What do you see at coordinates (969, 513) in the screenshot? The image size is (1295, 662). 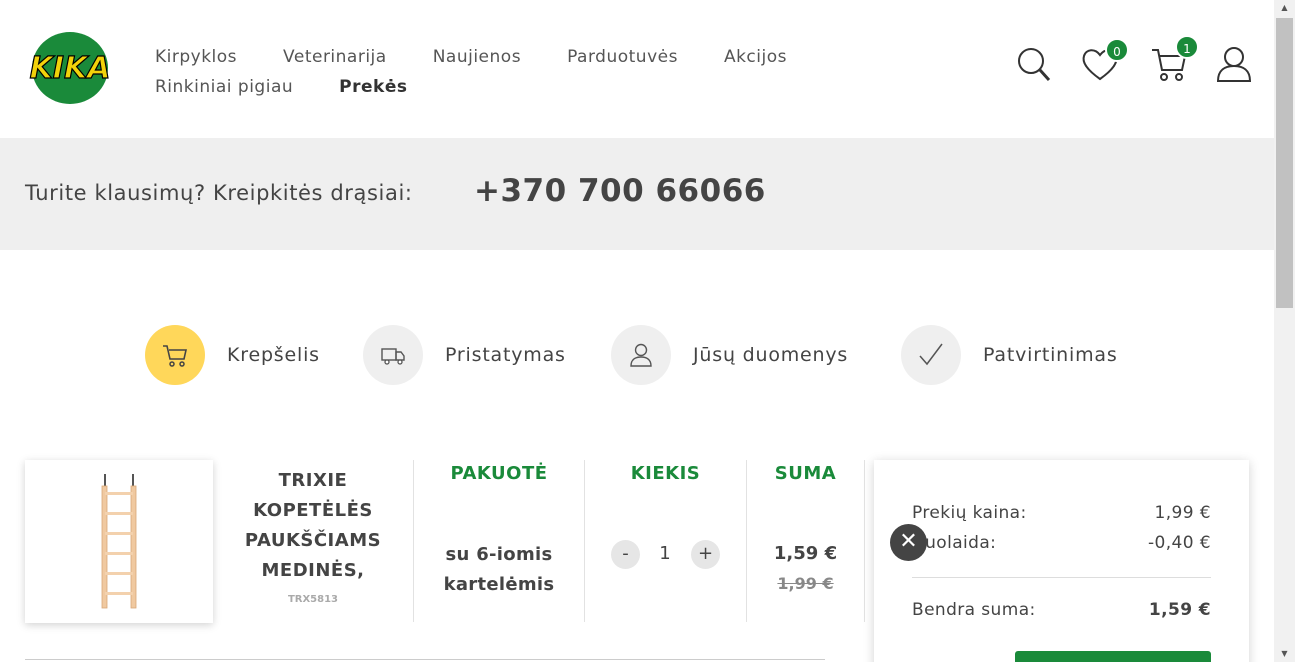 I see `summary-items-price-label: Prekių kaina:` at bounding box center [969, 513].